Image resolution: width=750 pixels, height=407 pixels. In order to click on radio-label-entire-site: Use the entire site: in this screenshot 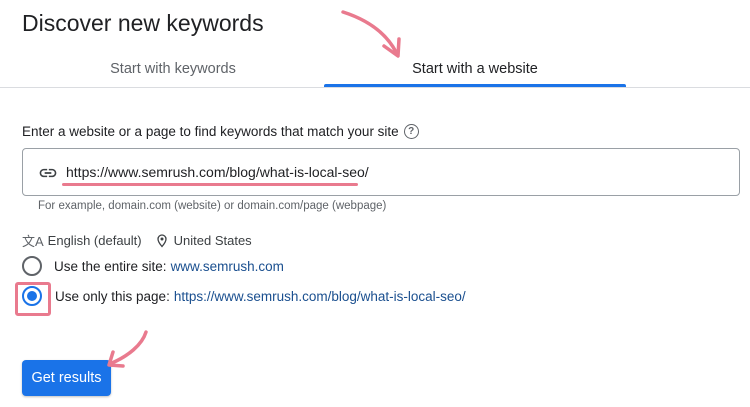, I will do `click(110, 266)`.